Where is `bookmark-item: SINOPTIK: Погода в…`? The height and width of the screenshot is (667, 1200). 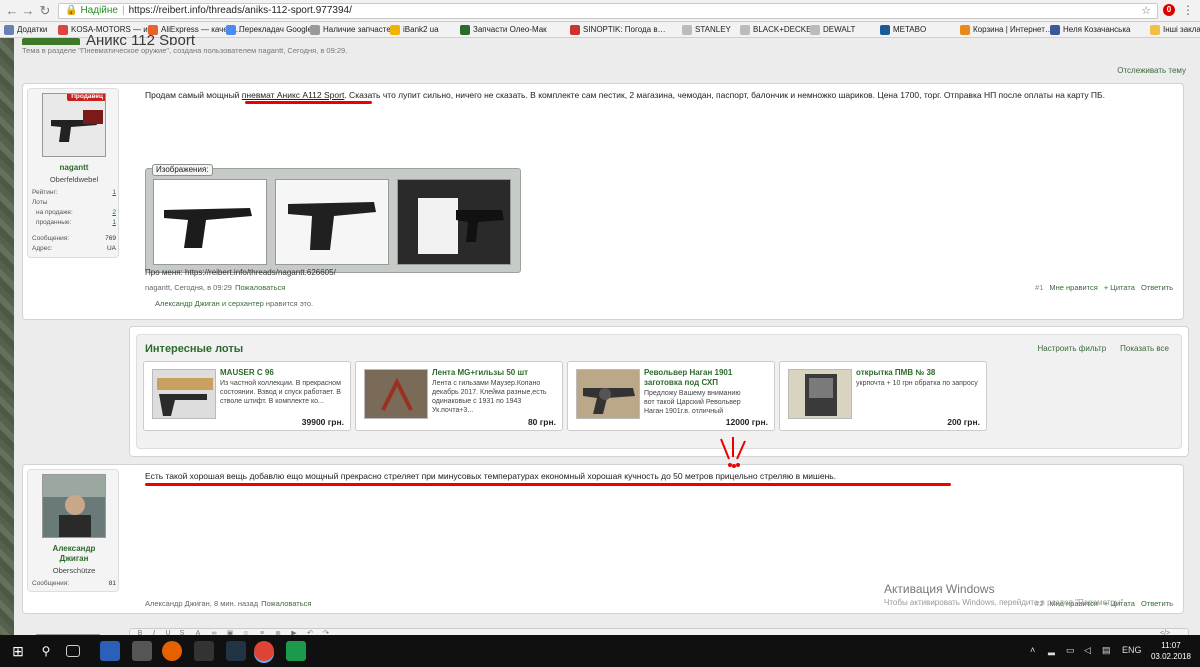
bookmark-item: SINOPTIK: Погода в… is located at coordinates (618, 30).